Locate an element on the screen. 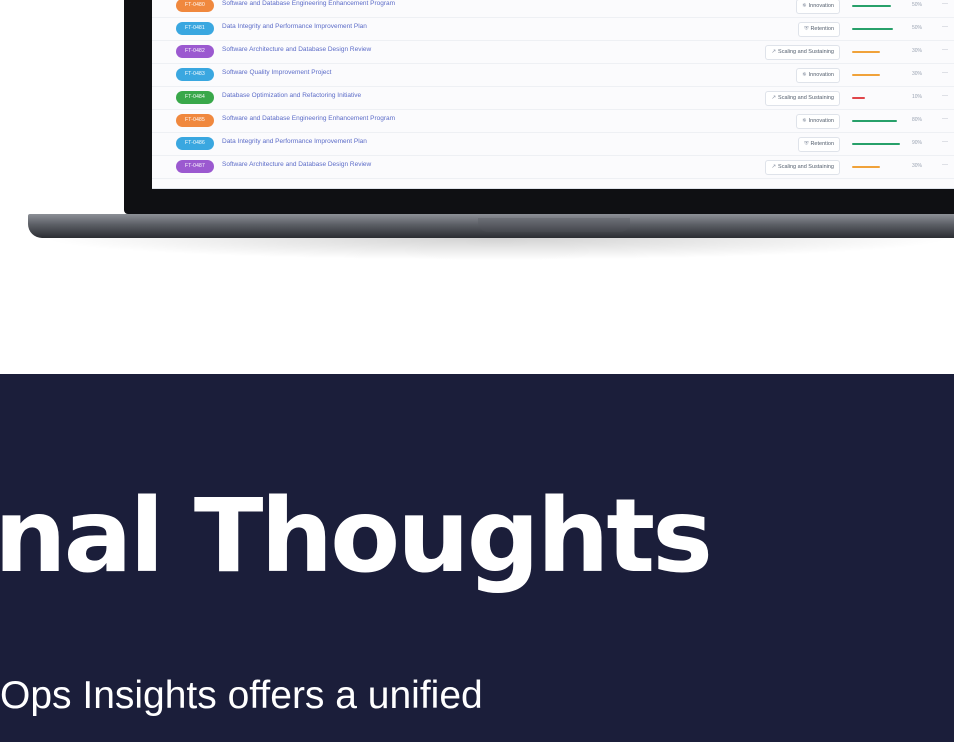  laptop-notch is located at coordinates (554, 225).